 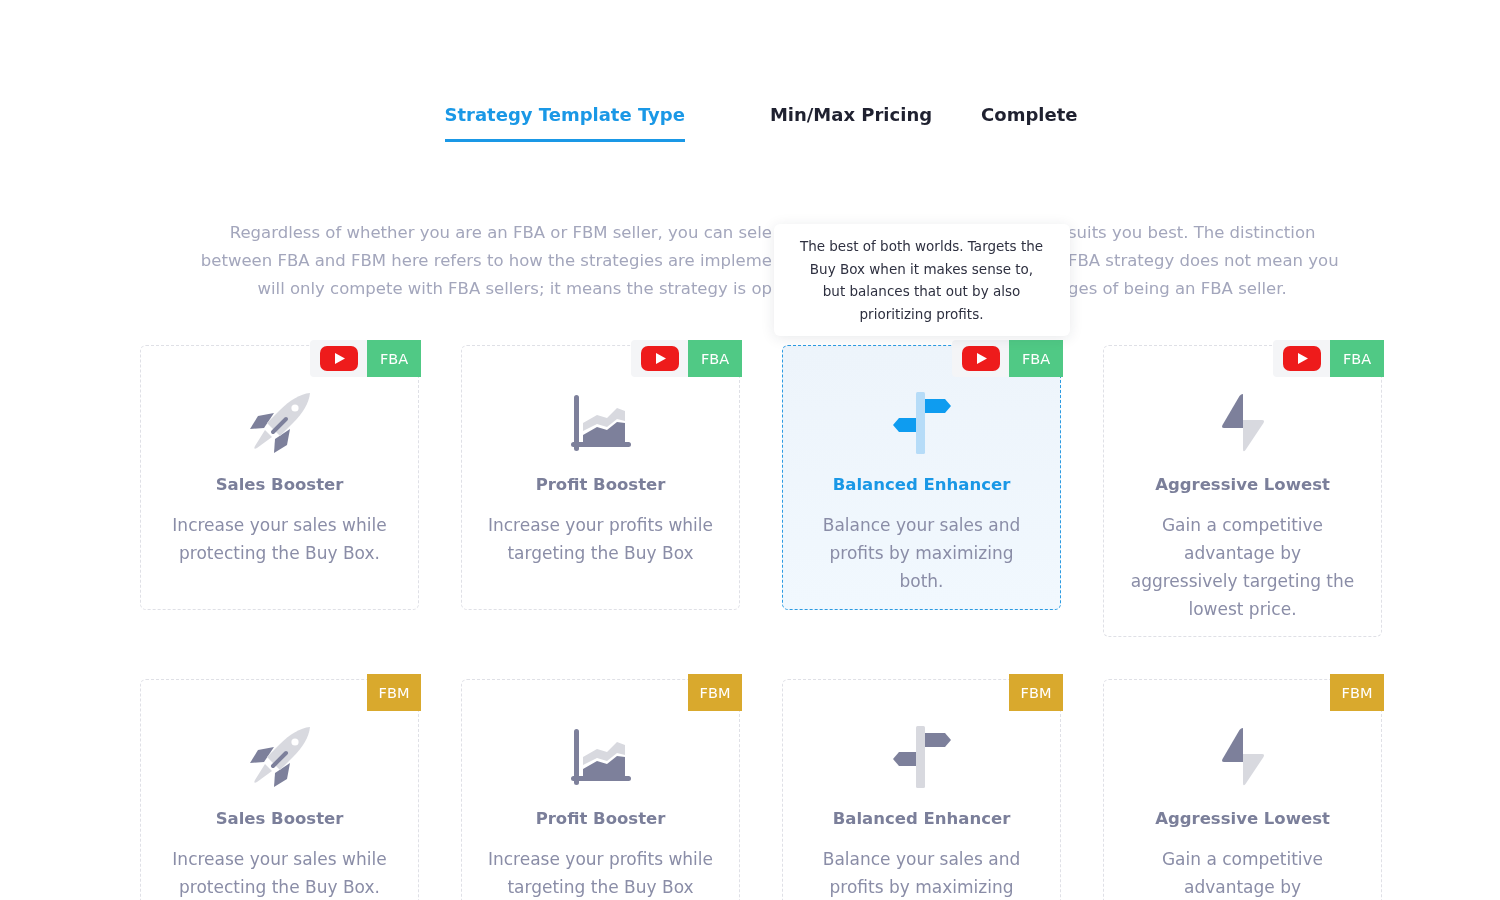 I want to click on intro-text: suits you best. The distinction, so click(x=1192, y=233).